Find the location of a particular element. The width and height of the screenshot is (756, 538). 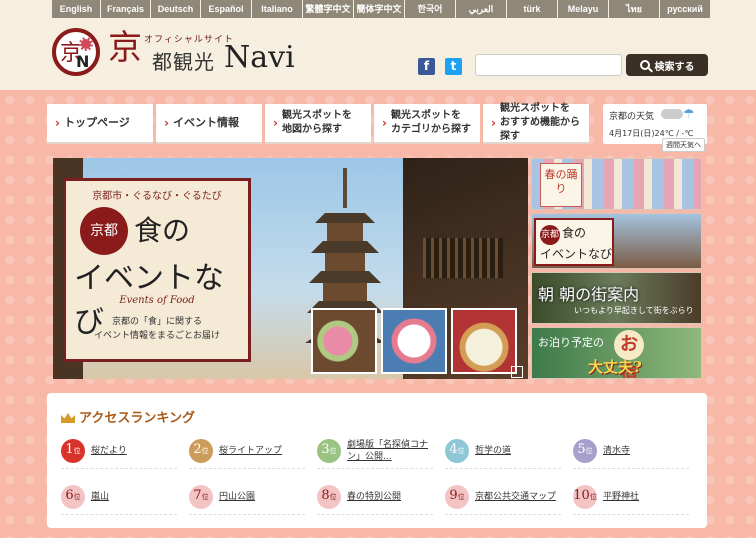

crown-icon is located at coordinates (68, 418).